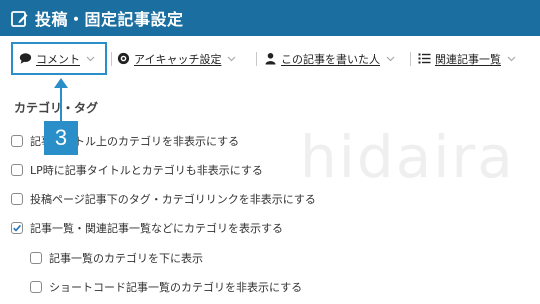 This screenshot has width=540, height=304. I want to click on option-show-category-in-lists: 記事一覧・関連記事一覧などにカテゴリを表示する, so click(147, 228).